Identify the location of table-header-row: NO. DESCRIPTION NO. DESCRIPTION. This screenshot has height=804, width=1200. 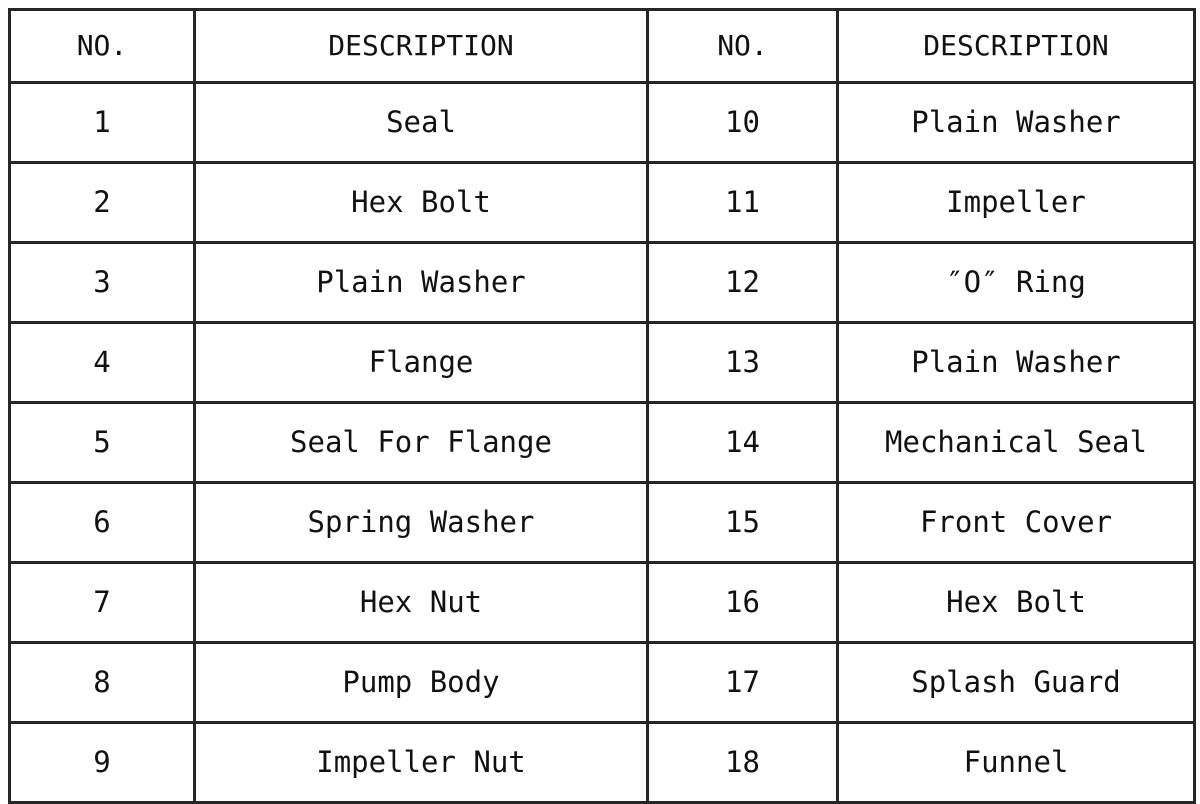
(602, 46).